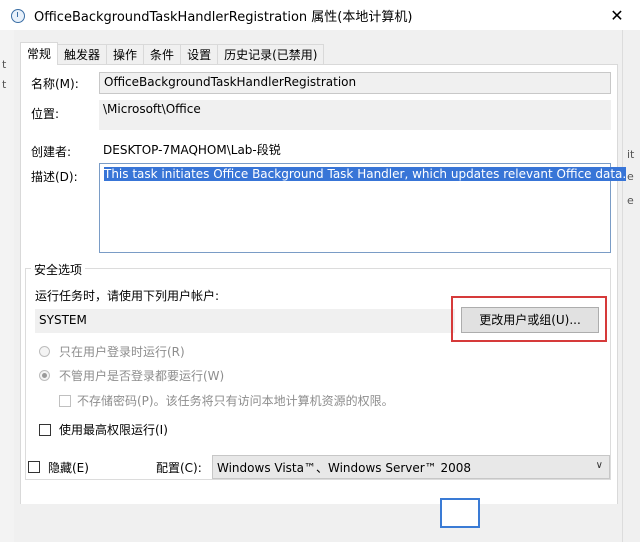  I want to click on close-button: ✕, so click(617, 15).